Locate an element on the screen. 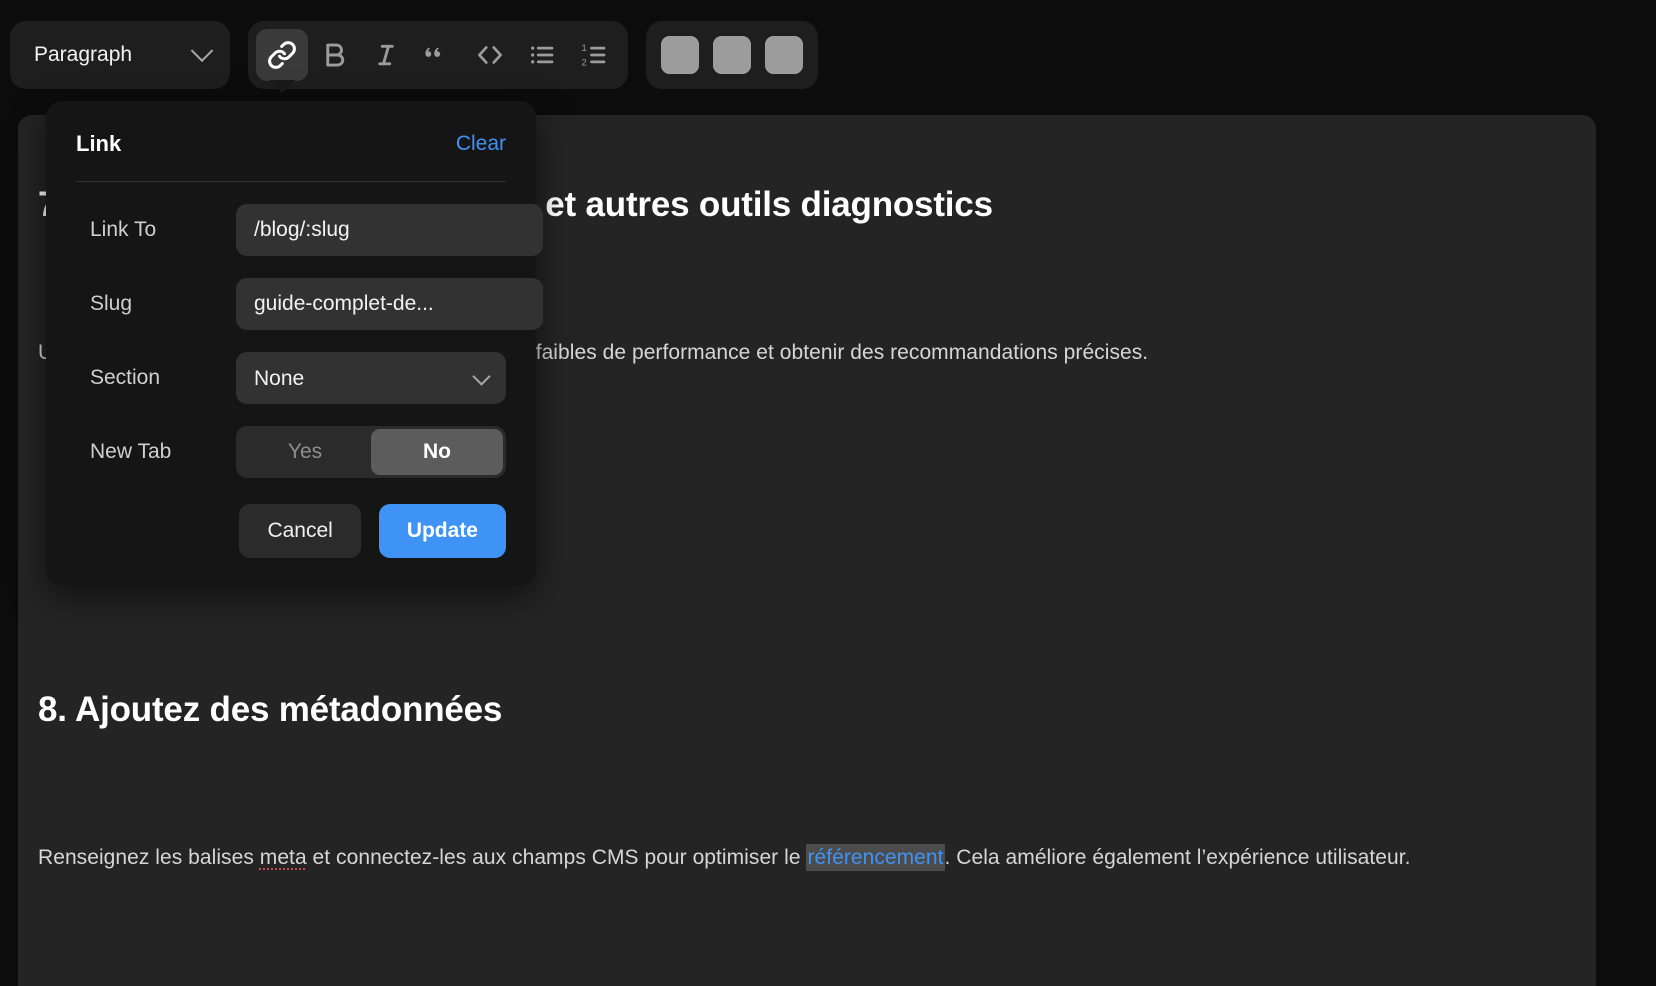 The height and width of the screenshot is (986, 1656). chevron-down-icon is located at coordinates (202, 51).